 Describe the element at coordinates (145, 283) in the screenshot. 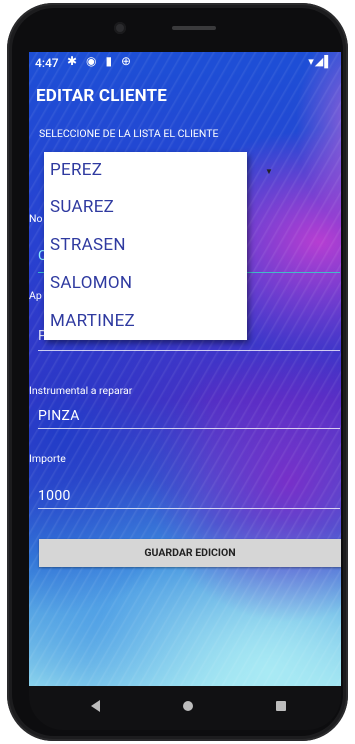

I see `dropdown-option: SALOMON` at that location.